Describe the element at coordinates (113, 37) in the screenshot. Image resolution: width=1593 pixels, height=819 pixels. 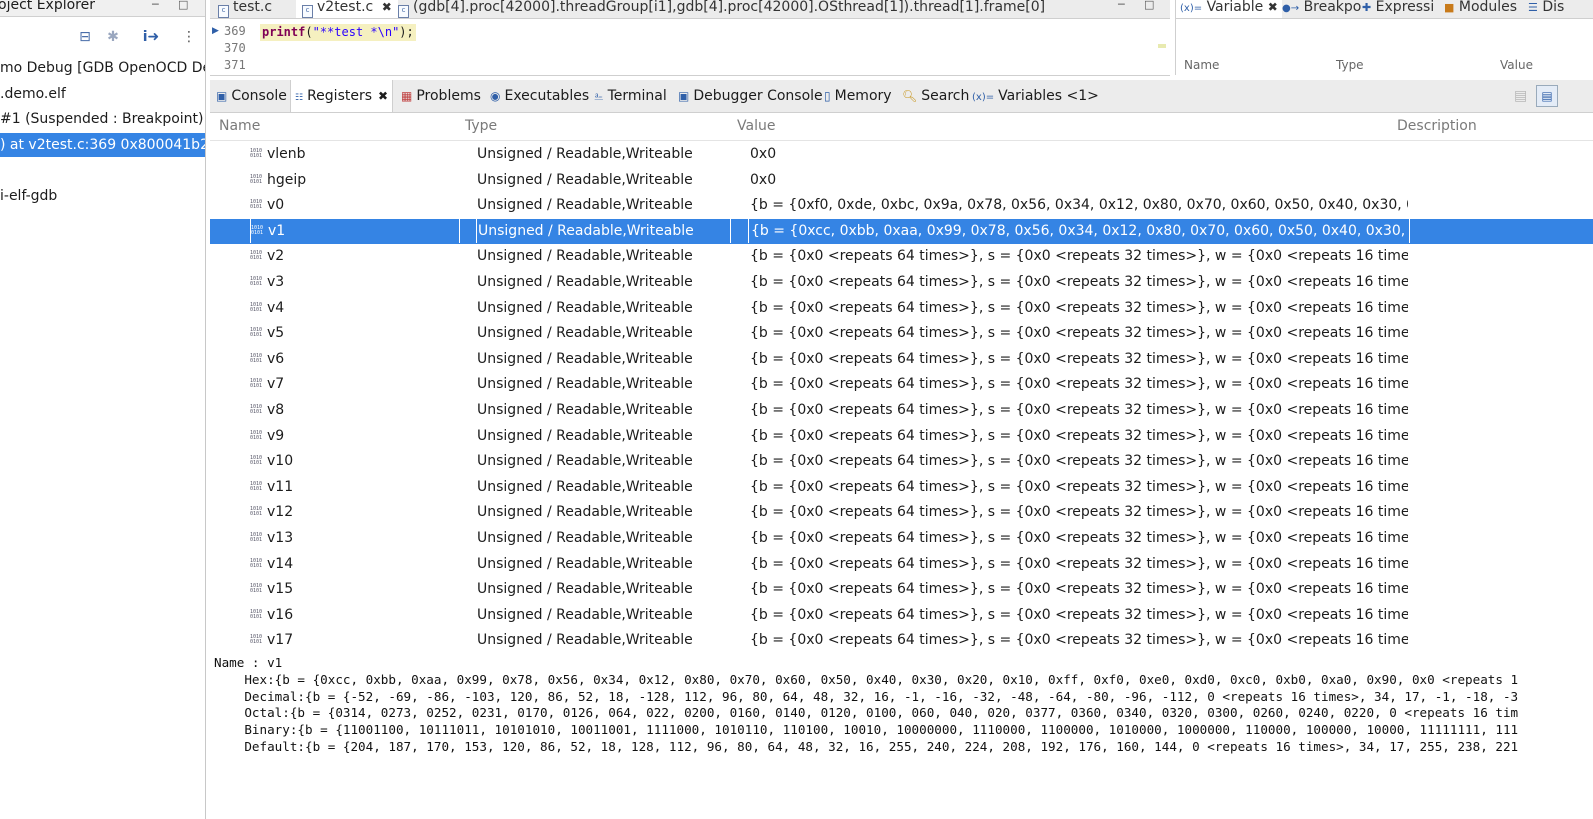
I see `link-with-editor-icon: ✱` at that location.